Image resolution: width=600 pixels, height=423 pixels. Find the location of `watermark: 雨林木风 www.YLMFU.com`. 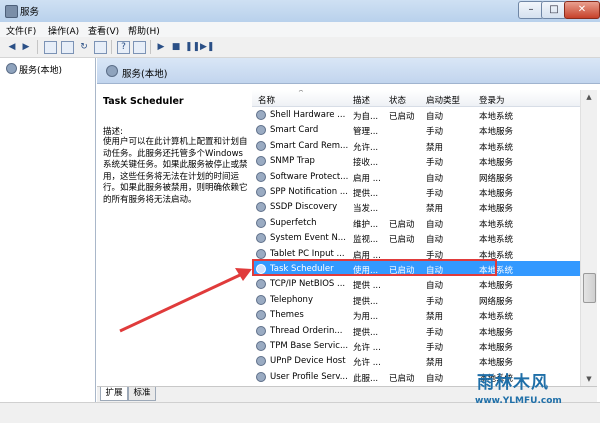

watermark: 雨林木风 www.YLMFU.com is located at coordinates (529, 392).